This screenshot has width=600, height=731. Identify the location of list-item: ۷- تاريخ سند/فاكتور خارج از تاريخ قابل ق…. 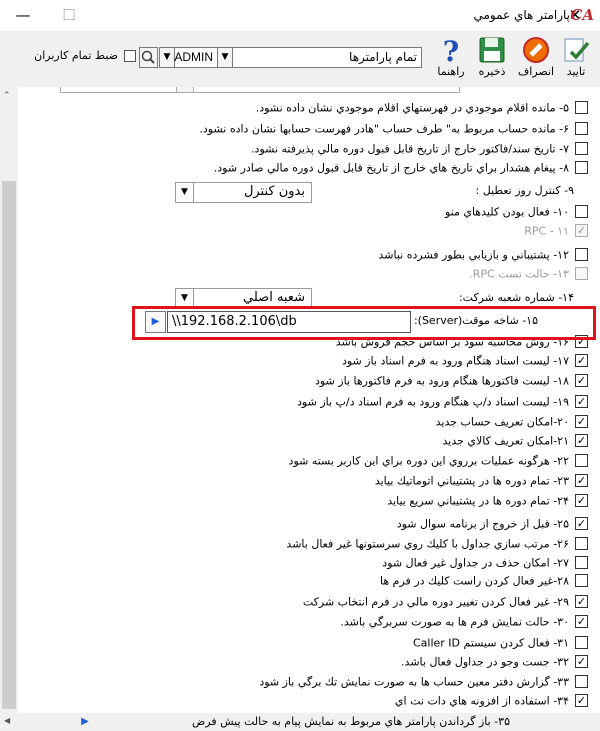
(419, 150).